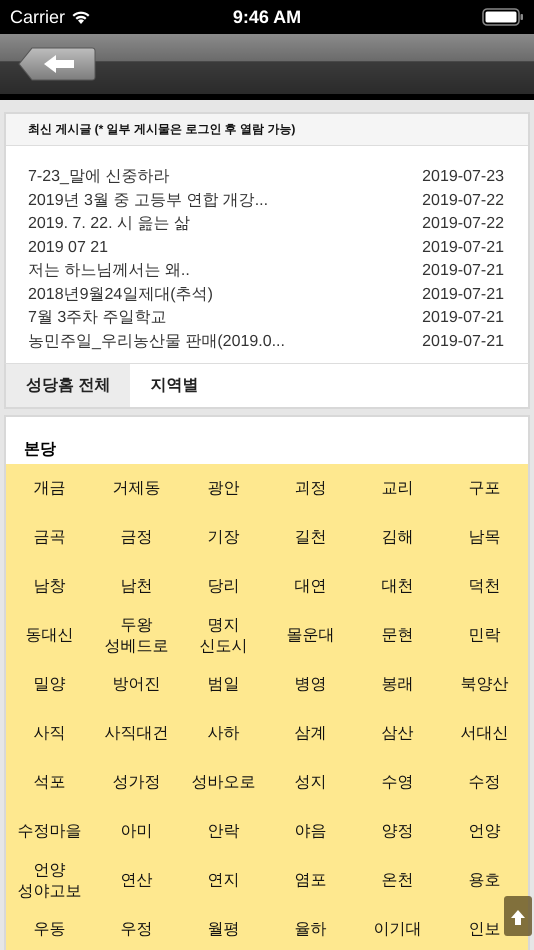 The image size is (534, 950). What do you see at coordinates (310, 586) in the screenshot?
I see `parish-link: 대연` at bounding box center [310, 586].